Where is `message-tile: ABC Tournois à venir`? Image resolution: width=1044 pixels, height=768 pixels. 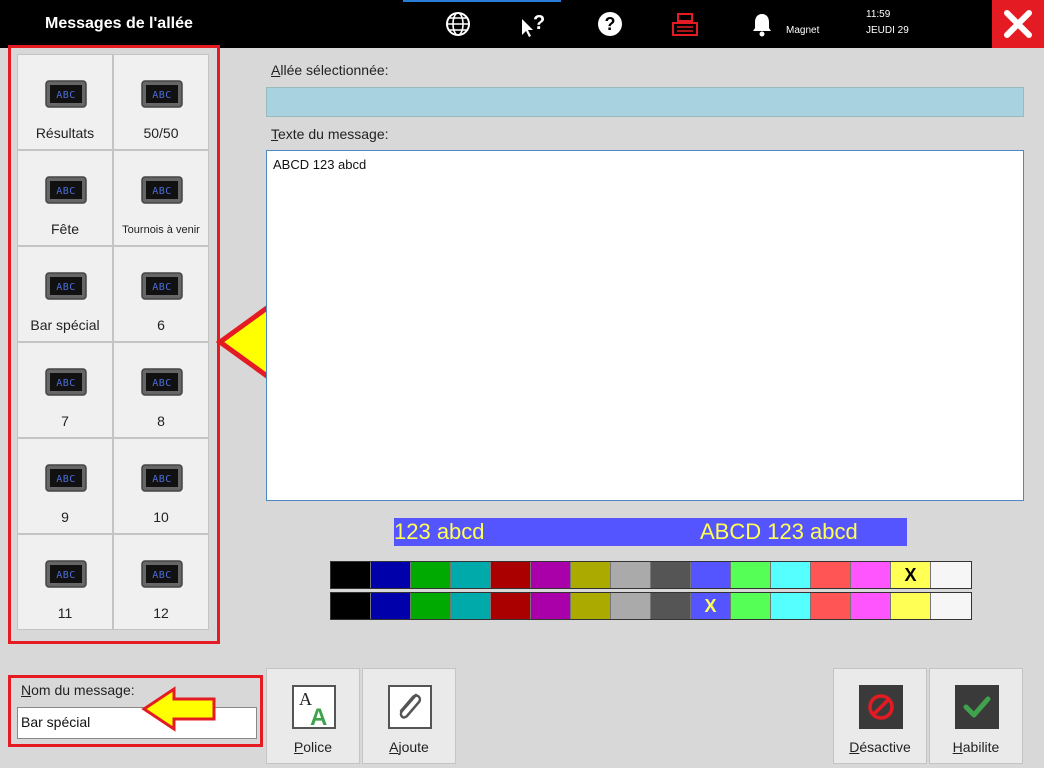
message-tile: ABC Tournois à venir is located at coordinates (161, 198).